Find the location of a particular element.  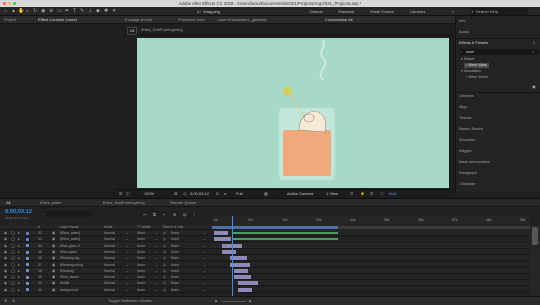

zoom-tool-icon: ⌕ is located at coordinates (27, 11).